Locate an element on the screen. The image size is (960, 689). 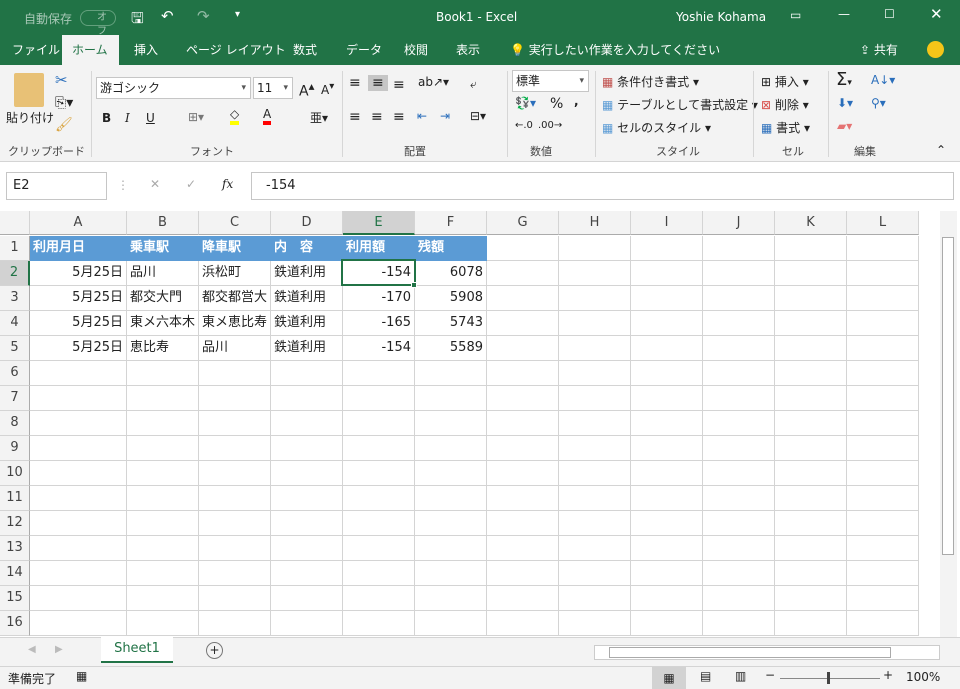
cell-E4: -165 is located at coordinates (379, 323).